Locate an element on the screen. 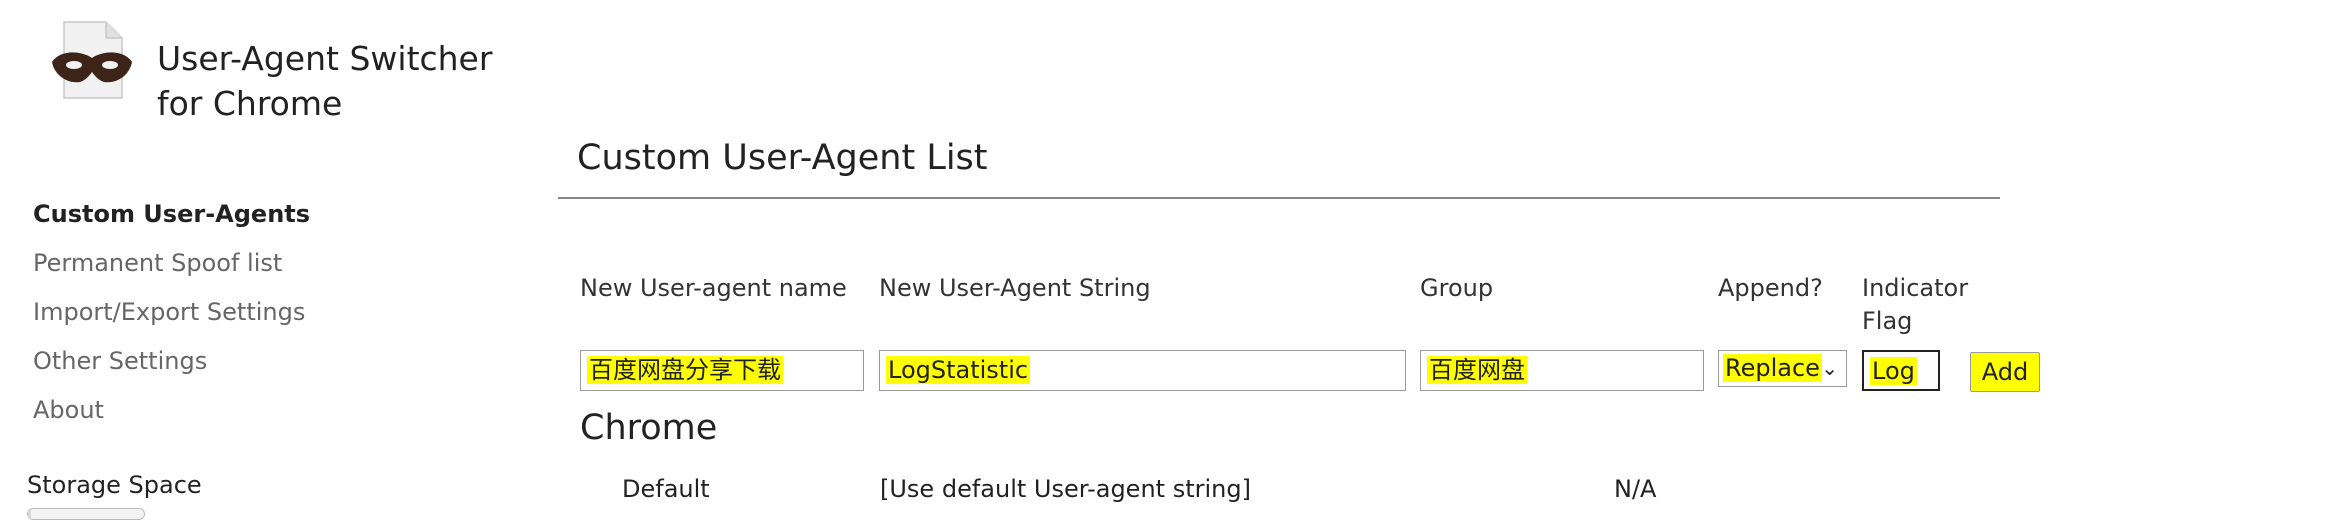 The width and height of the screenshot is (2340, 530). indicator-flag-input: Log is located at coordinates (1901, 370).